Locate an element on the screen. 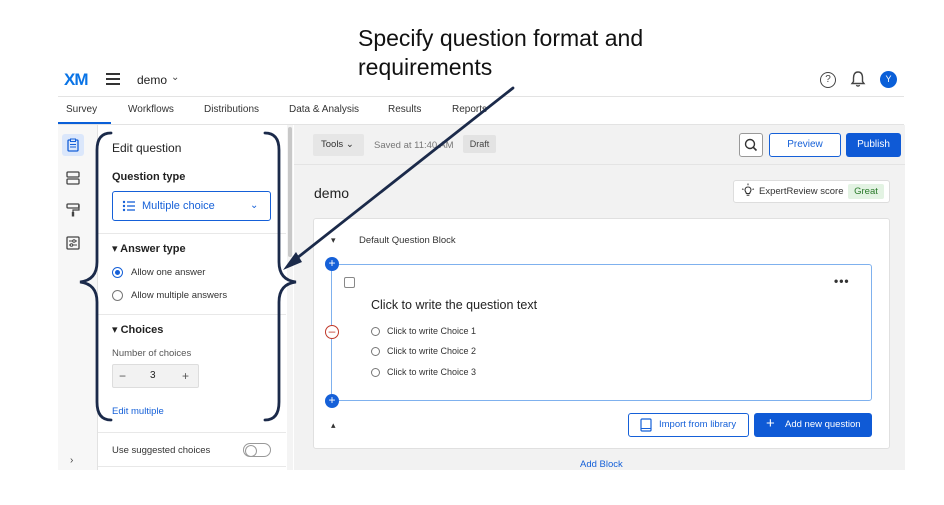  insert-above-plus-icon: + is located at coordinates (332, 264).